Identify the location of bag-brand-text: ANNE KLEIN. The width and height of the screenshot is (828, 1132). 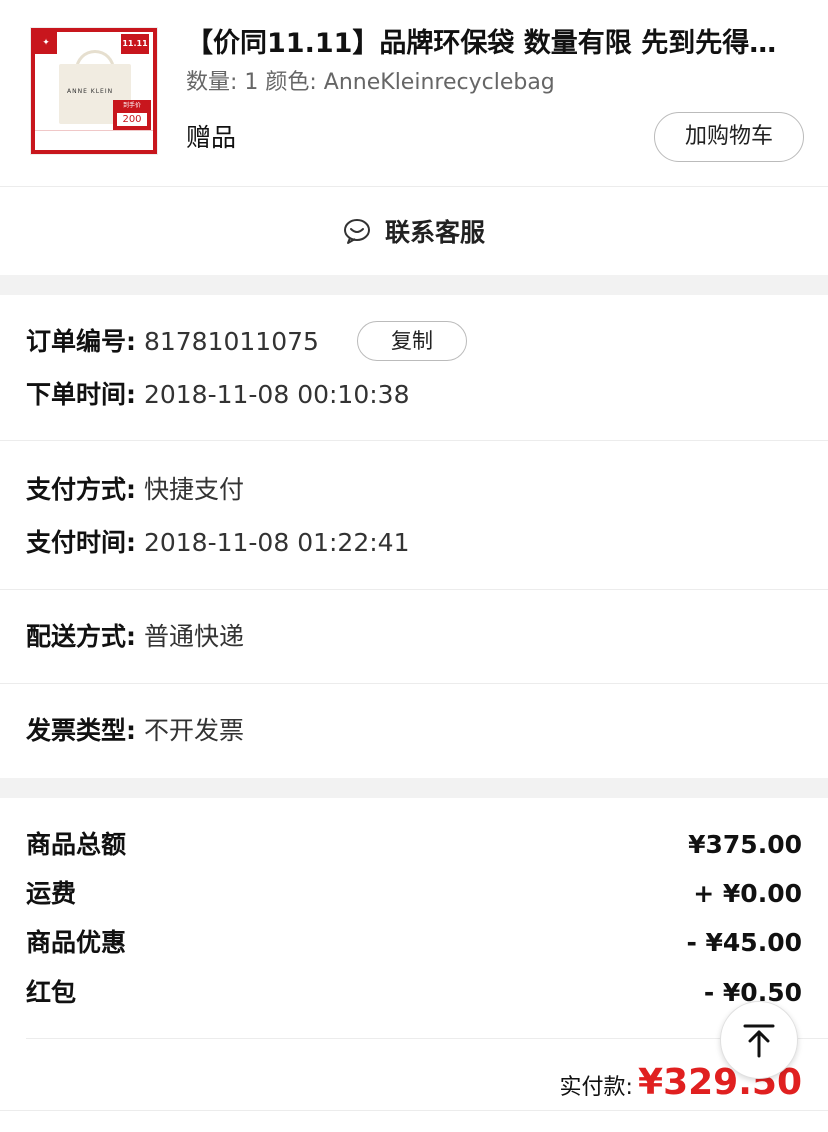
(90, 91).